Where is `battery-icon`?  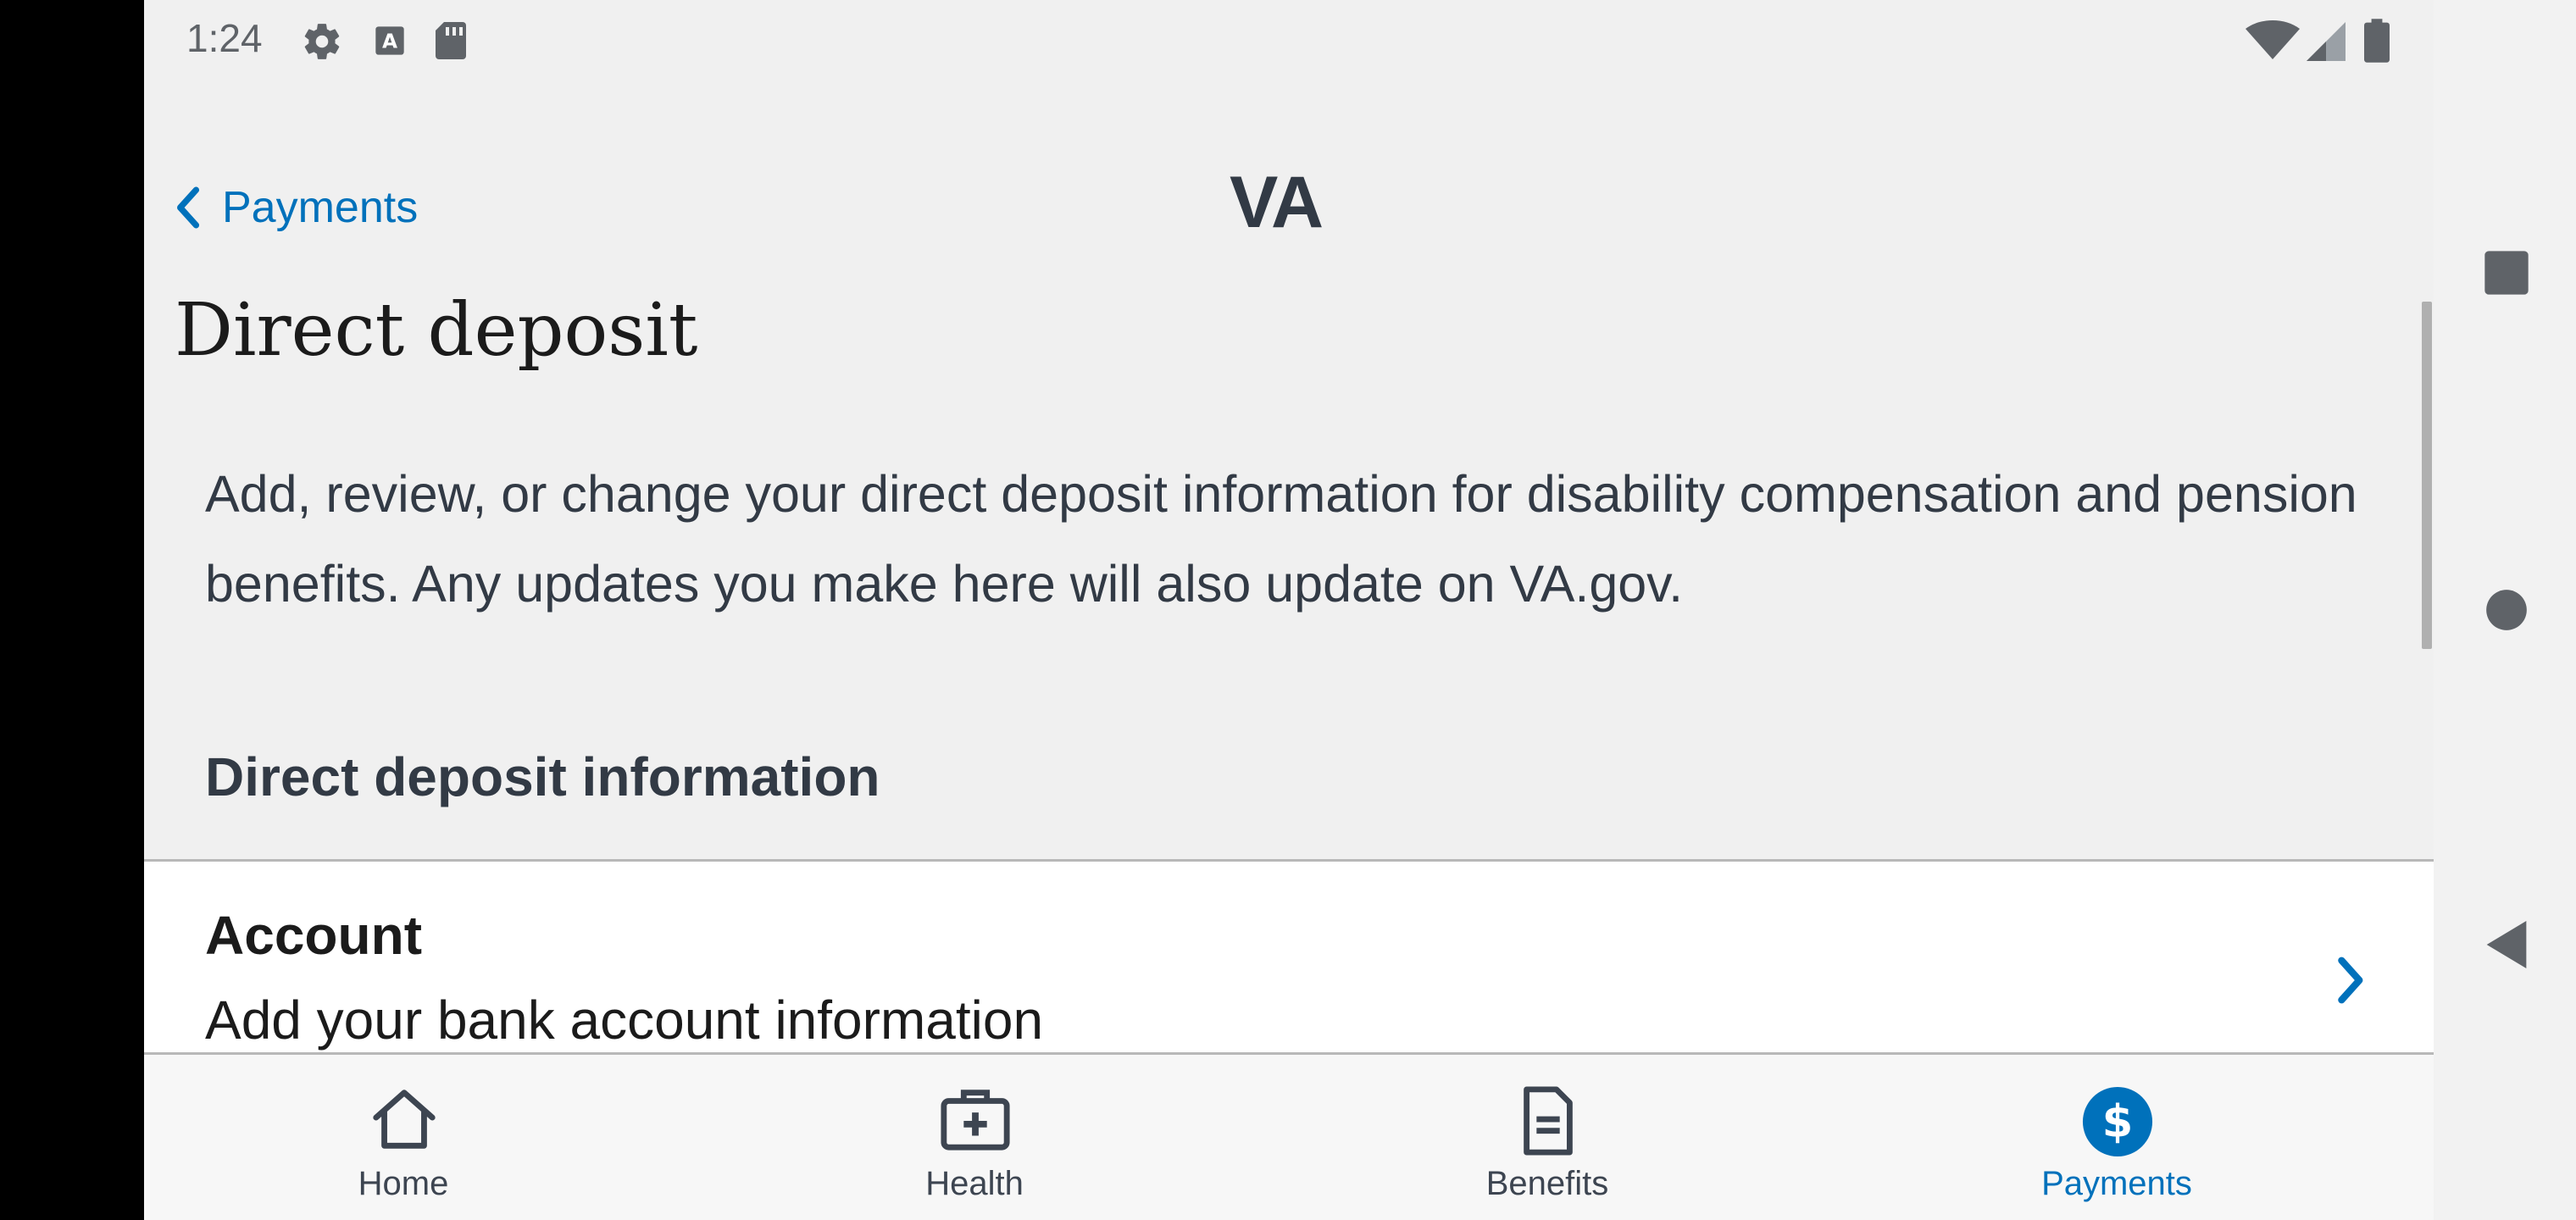
battery-icon is located at coordinates (2377, 41).